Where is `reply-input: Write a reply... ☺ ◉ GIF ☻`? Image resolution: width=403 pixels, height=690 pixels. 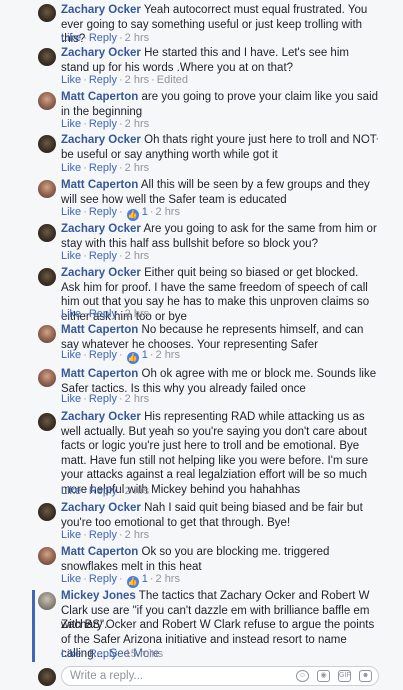 reply-input: Write a reply... ☺ ◉ GIF ☻ is located at coordinates (220, 676).